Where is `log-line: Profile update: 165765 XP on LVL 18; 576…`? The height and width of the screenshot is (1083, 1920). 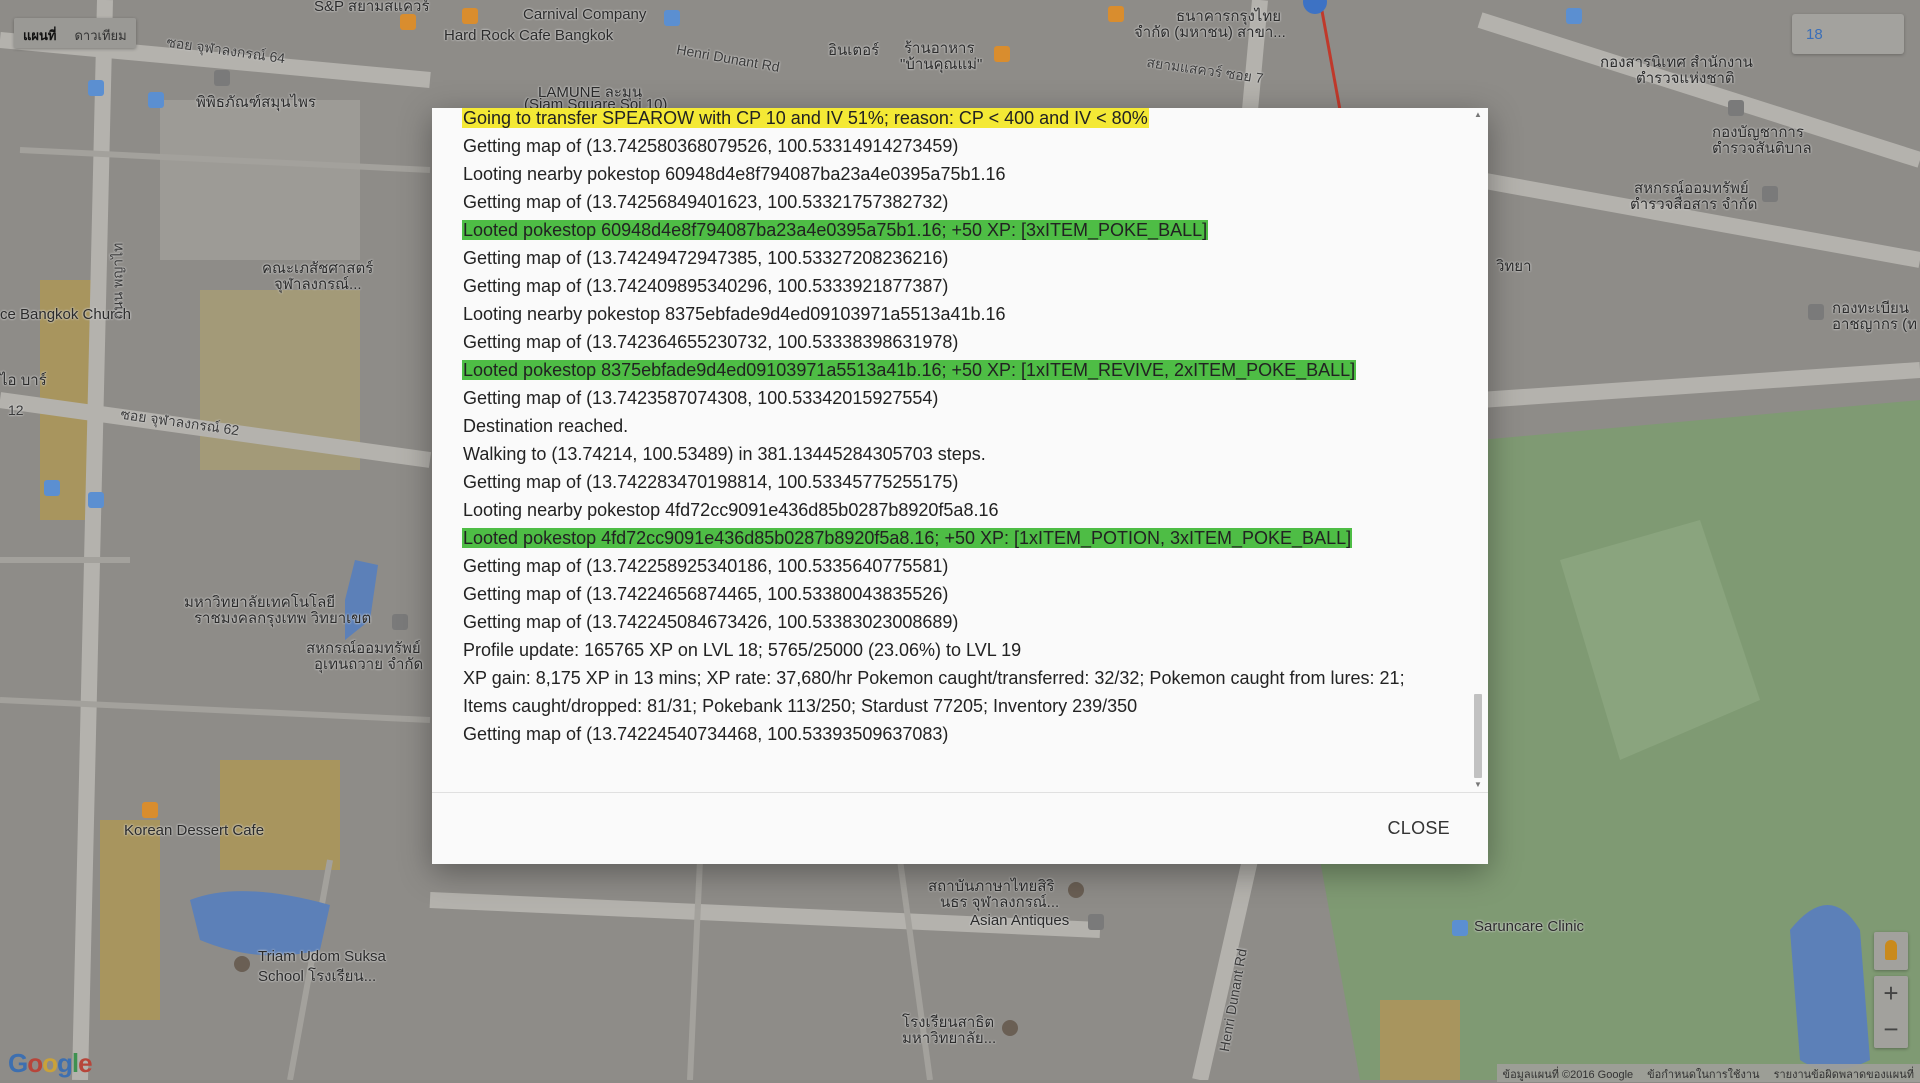
log-line: Profile update: 165765 XP on LVL 18; 576… is located at coordinates (962, 650).